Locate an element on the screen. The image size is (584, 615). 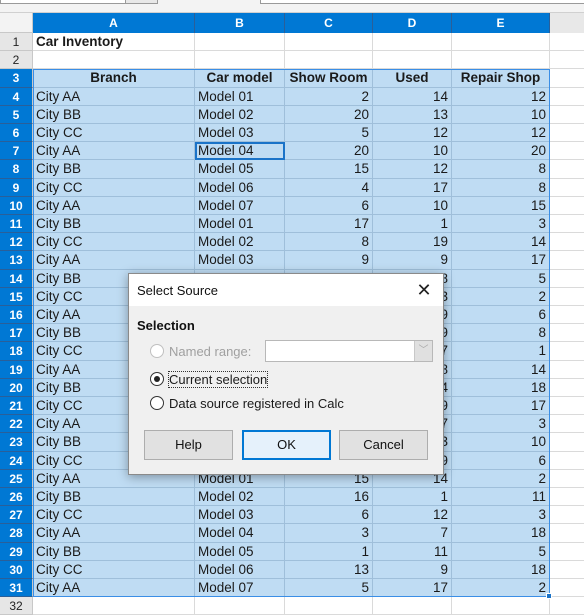
cell-E28: 18 is located at coordinates (501, 533).